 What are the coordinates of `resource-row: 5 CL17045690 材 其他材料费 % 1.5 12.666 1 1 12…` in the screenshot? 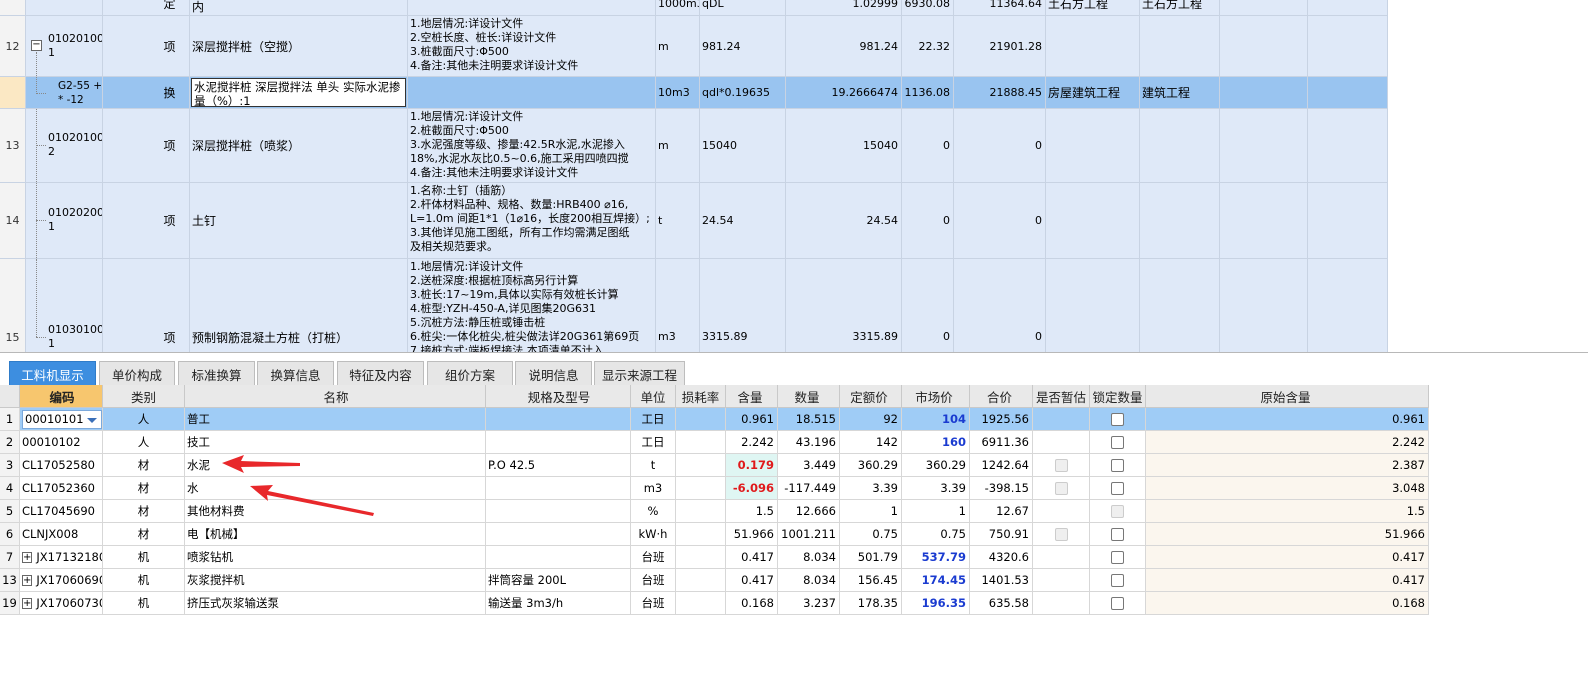 It's located at (714, 511).